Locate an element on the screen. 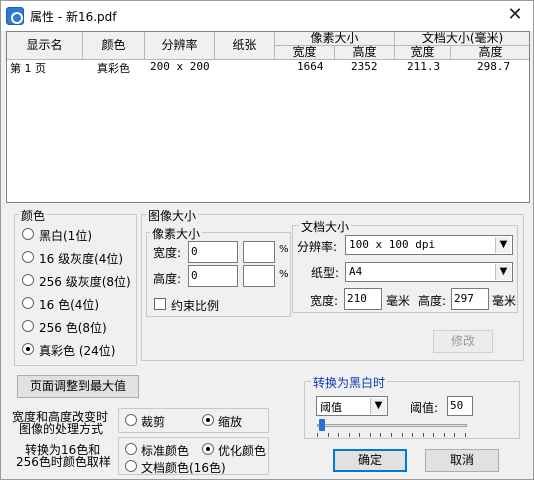 The height and width of the screenshot is (480, 534). image-size-title: 图像大小 is located at coordinates (172, 215).